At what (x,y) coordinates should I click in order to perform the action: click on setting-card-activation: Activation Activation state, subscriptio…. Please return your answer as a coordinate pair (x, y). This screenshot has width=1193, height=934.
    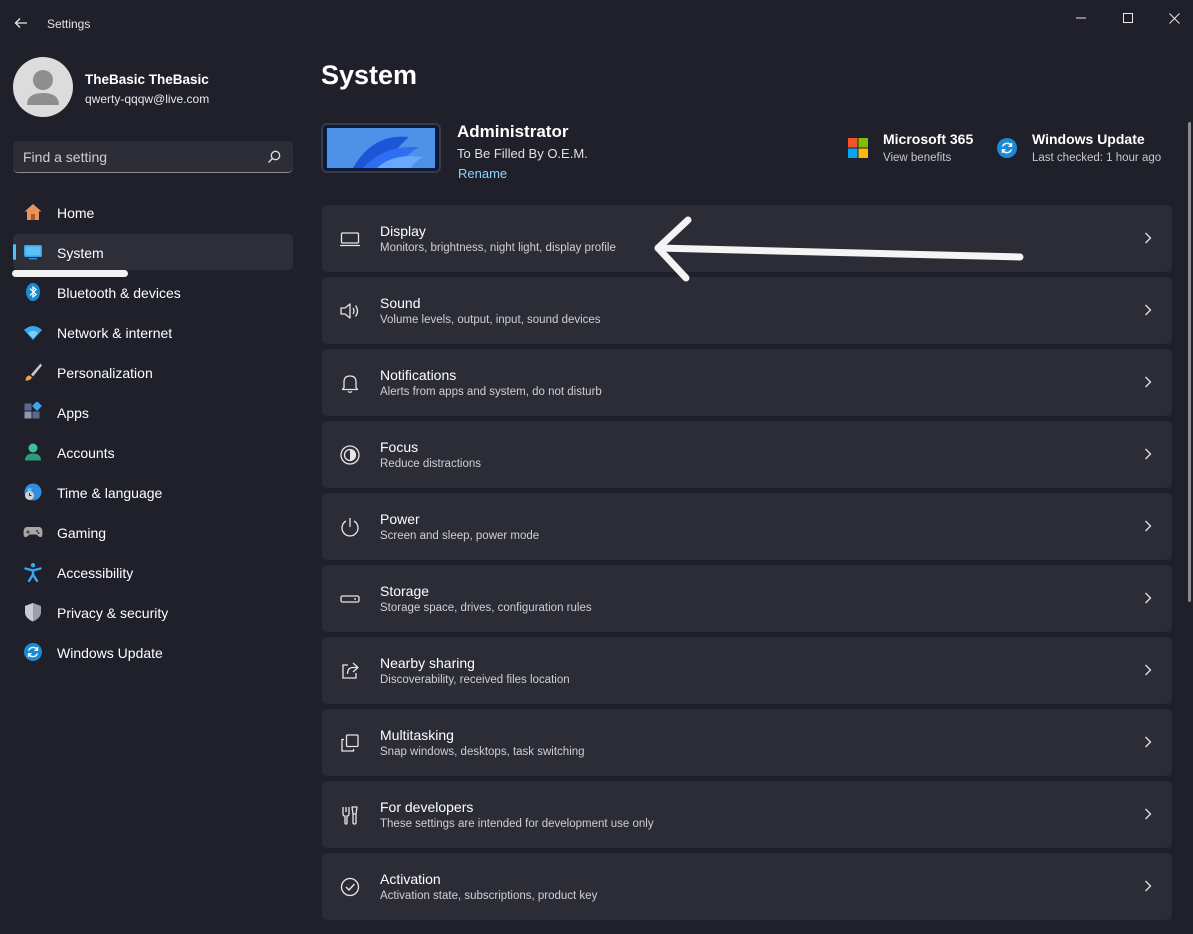
    Looking at the image, I should click on (747, 886).